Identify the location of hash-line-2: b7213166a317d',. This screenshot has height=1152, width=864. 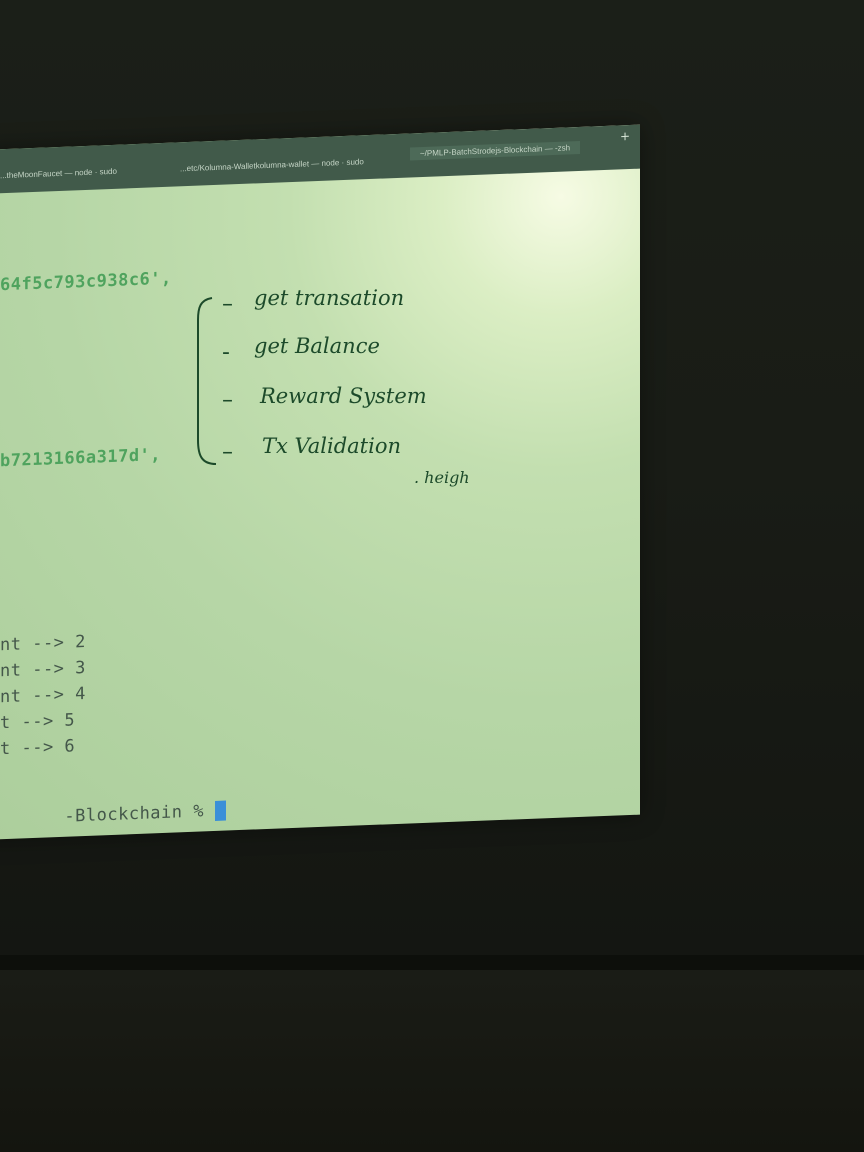
(81, 458).